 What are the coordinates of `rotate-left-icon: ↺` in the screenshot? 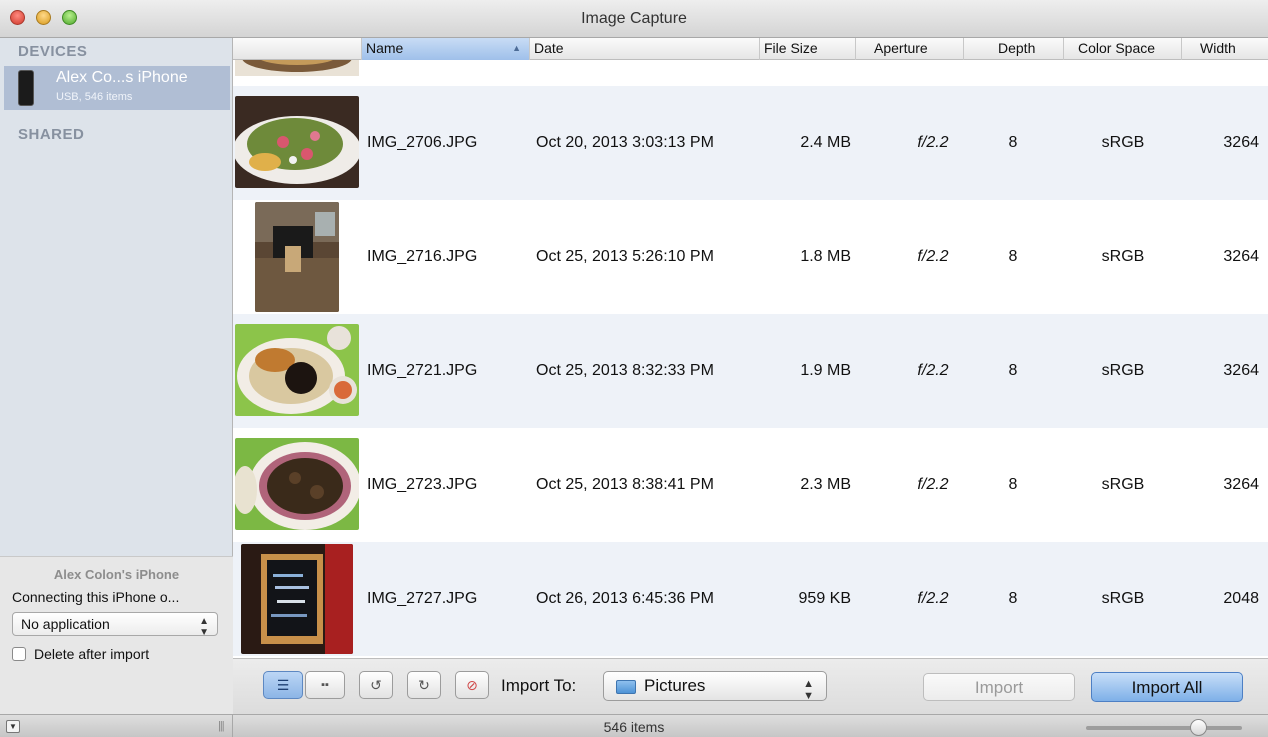 It's located at (376, 684).